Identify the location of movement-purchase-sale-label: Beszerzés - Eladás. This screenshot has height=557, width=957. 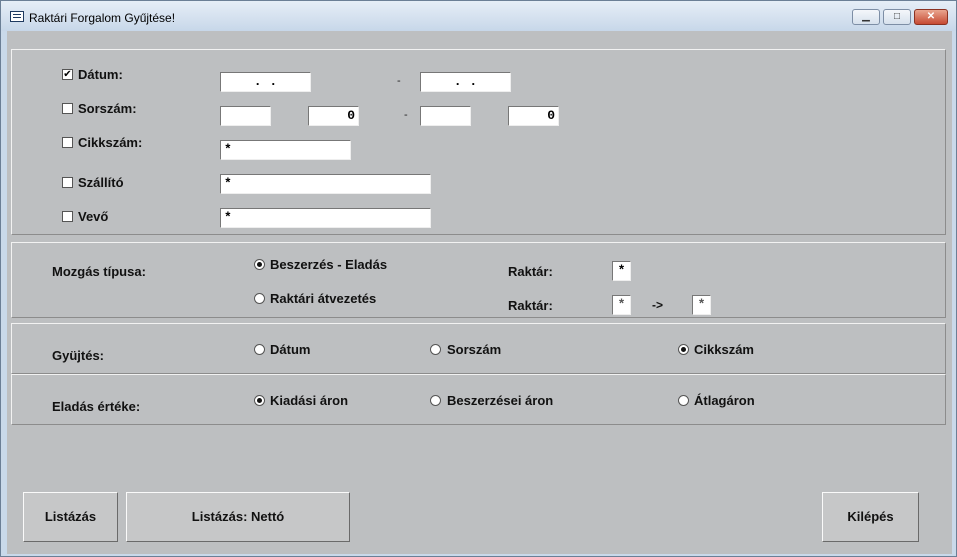
(328, 264).